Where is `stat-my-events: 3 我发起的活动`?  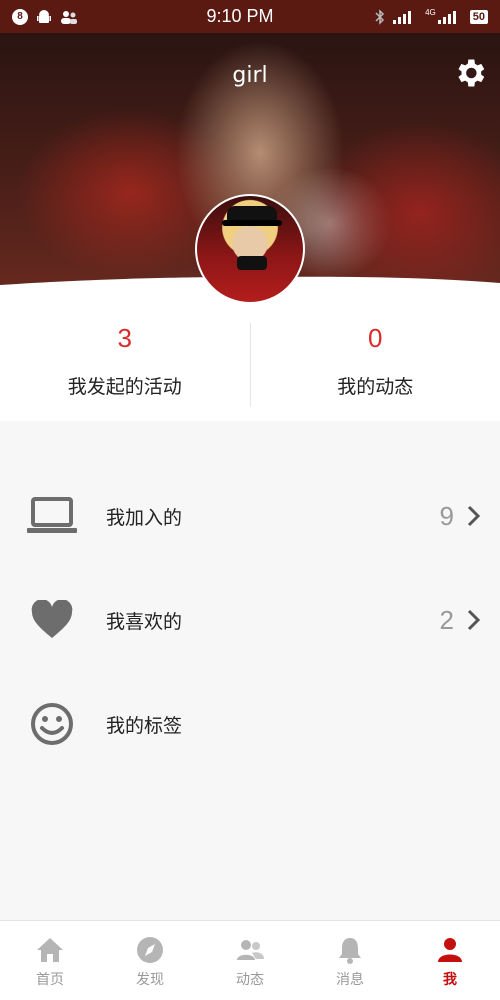
stat-my-events: 3 我发起的活动 is located at coordinates (125, 362).